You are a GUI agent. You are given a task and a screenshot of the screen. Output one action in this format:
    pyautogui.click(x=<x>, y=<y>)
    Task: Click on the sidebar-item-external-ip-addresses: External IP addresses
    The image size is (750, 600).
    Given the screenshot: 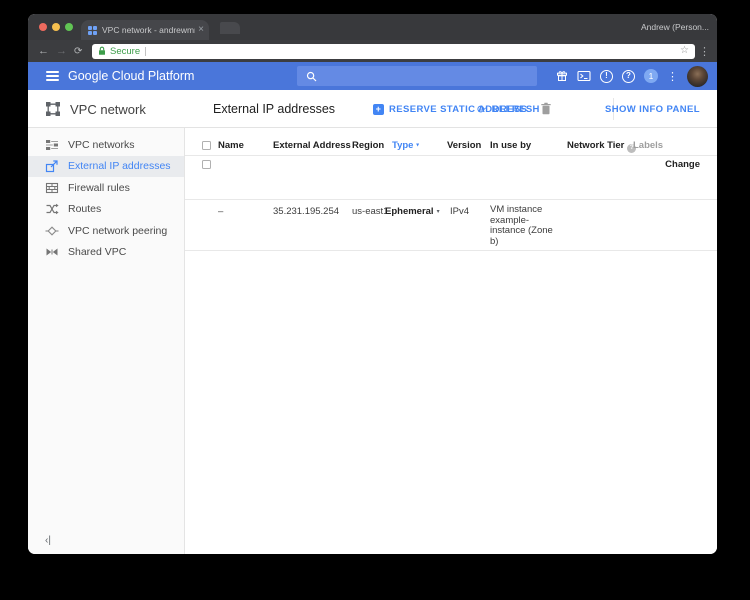 What is the action you would take?
    pyautogui.click(x=106, y=166)
    